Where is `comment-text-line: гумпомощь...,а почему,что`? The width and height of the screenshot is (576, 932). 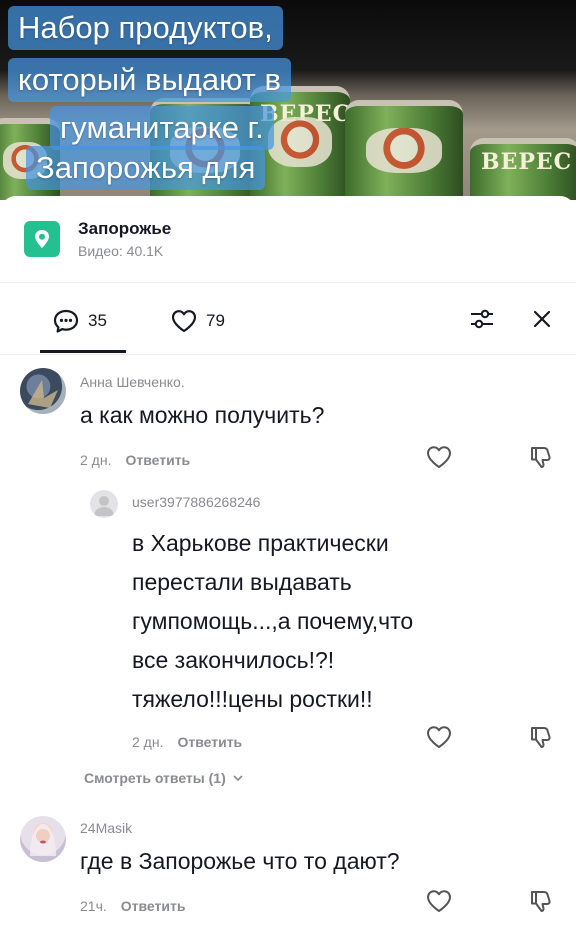
comment-text-line: гумпомощь...,а почему,что is located at coordinates (273, 621).